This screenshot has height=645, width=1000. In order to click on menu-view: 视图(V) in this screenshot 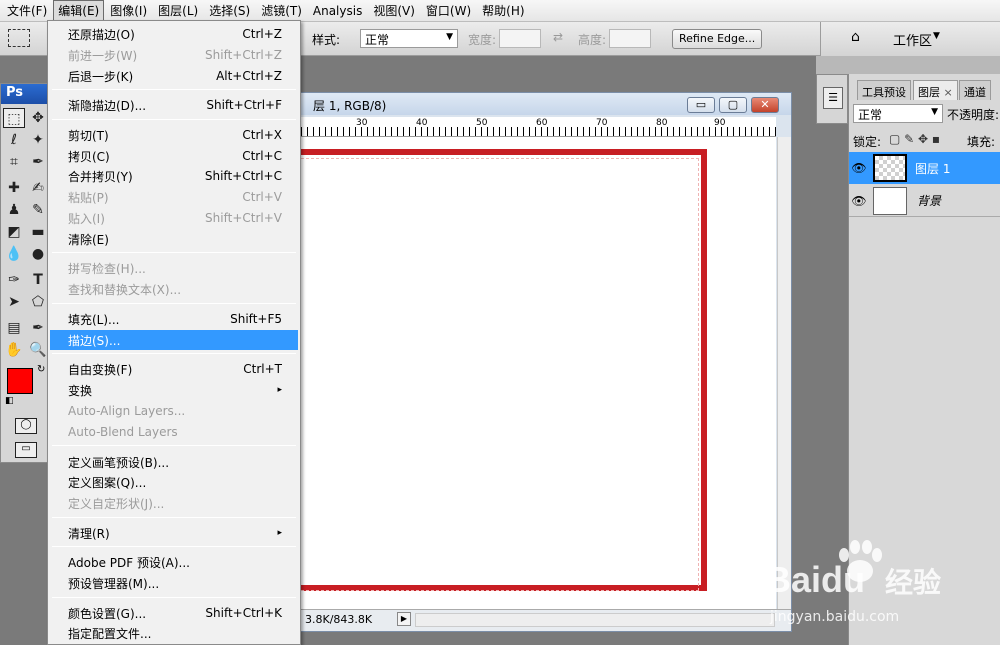, I will do `click(394, 10)`.